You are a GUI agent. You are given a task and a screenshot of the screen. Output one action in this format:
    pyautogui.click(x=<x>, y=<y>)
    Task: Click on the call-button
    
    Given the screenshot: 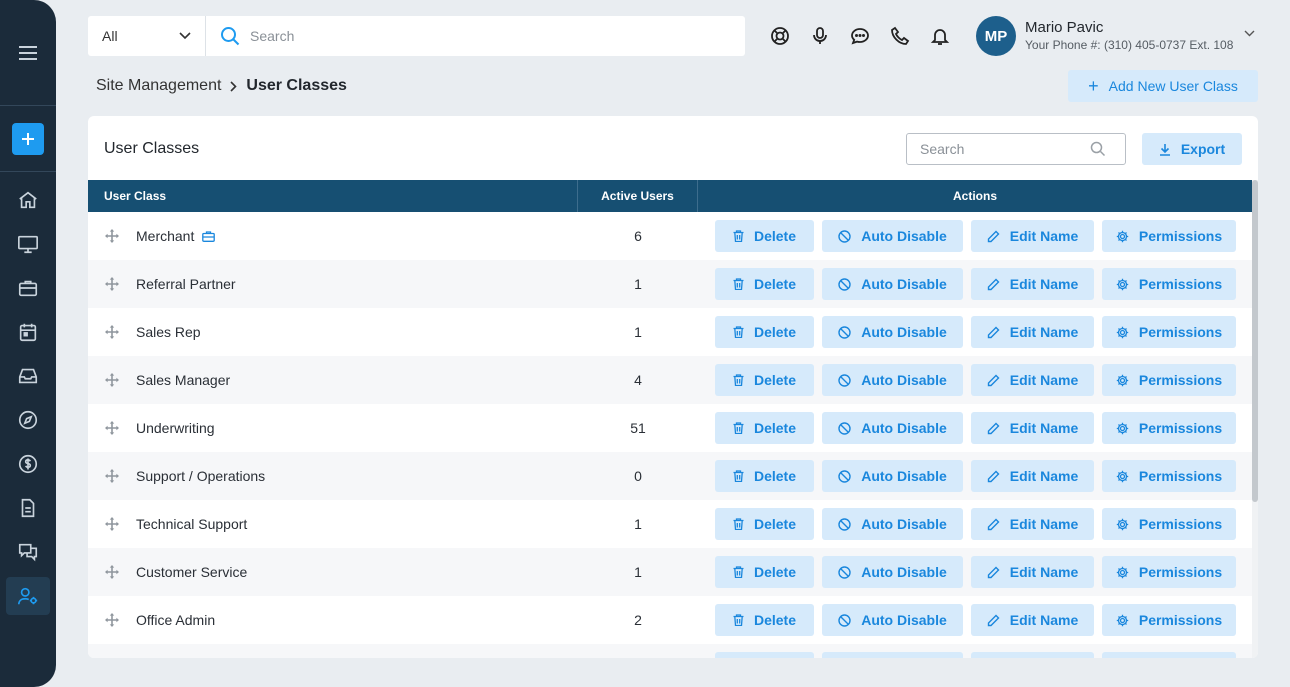 What is the action you would take?
    pyautogui.click(x=900, y=36)
    